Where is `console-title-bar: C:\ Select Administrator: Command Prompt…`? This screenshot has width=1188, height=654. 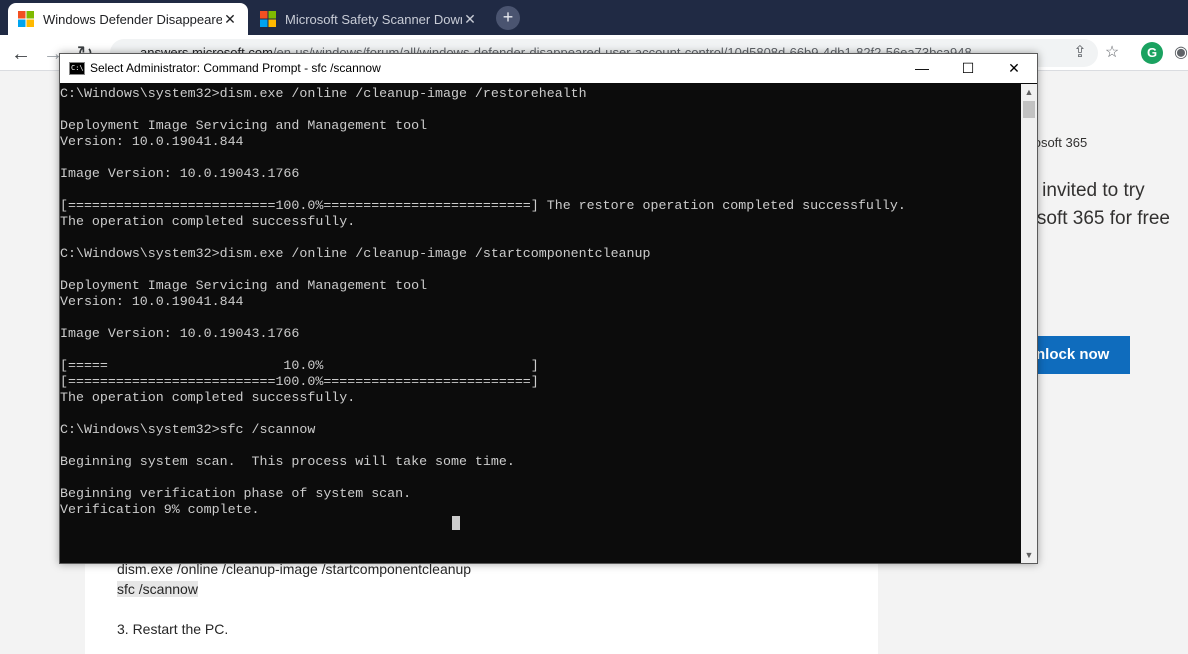 console-title-bar: C:\ Select Administrator: Command Prompt… is located at coordinates (548, 68).